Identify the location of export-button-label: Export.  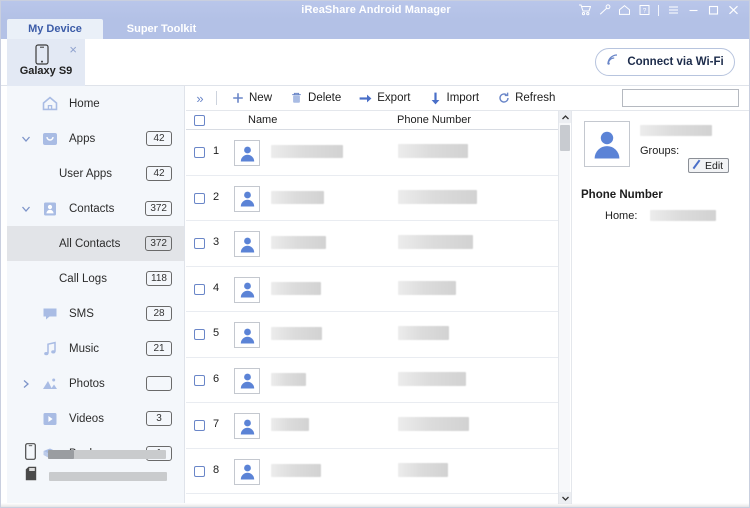
(394, 98).